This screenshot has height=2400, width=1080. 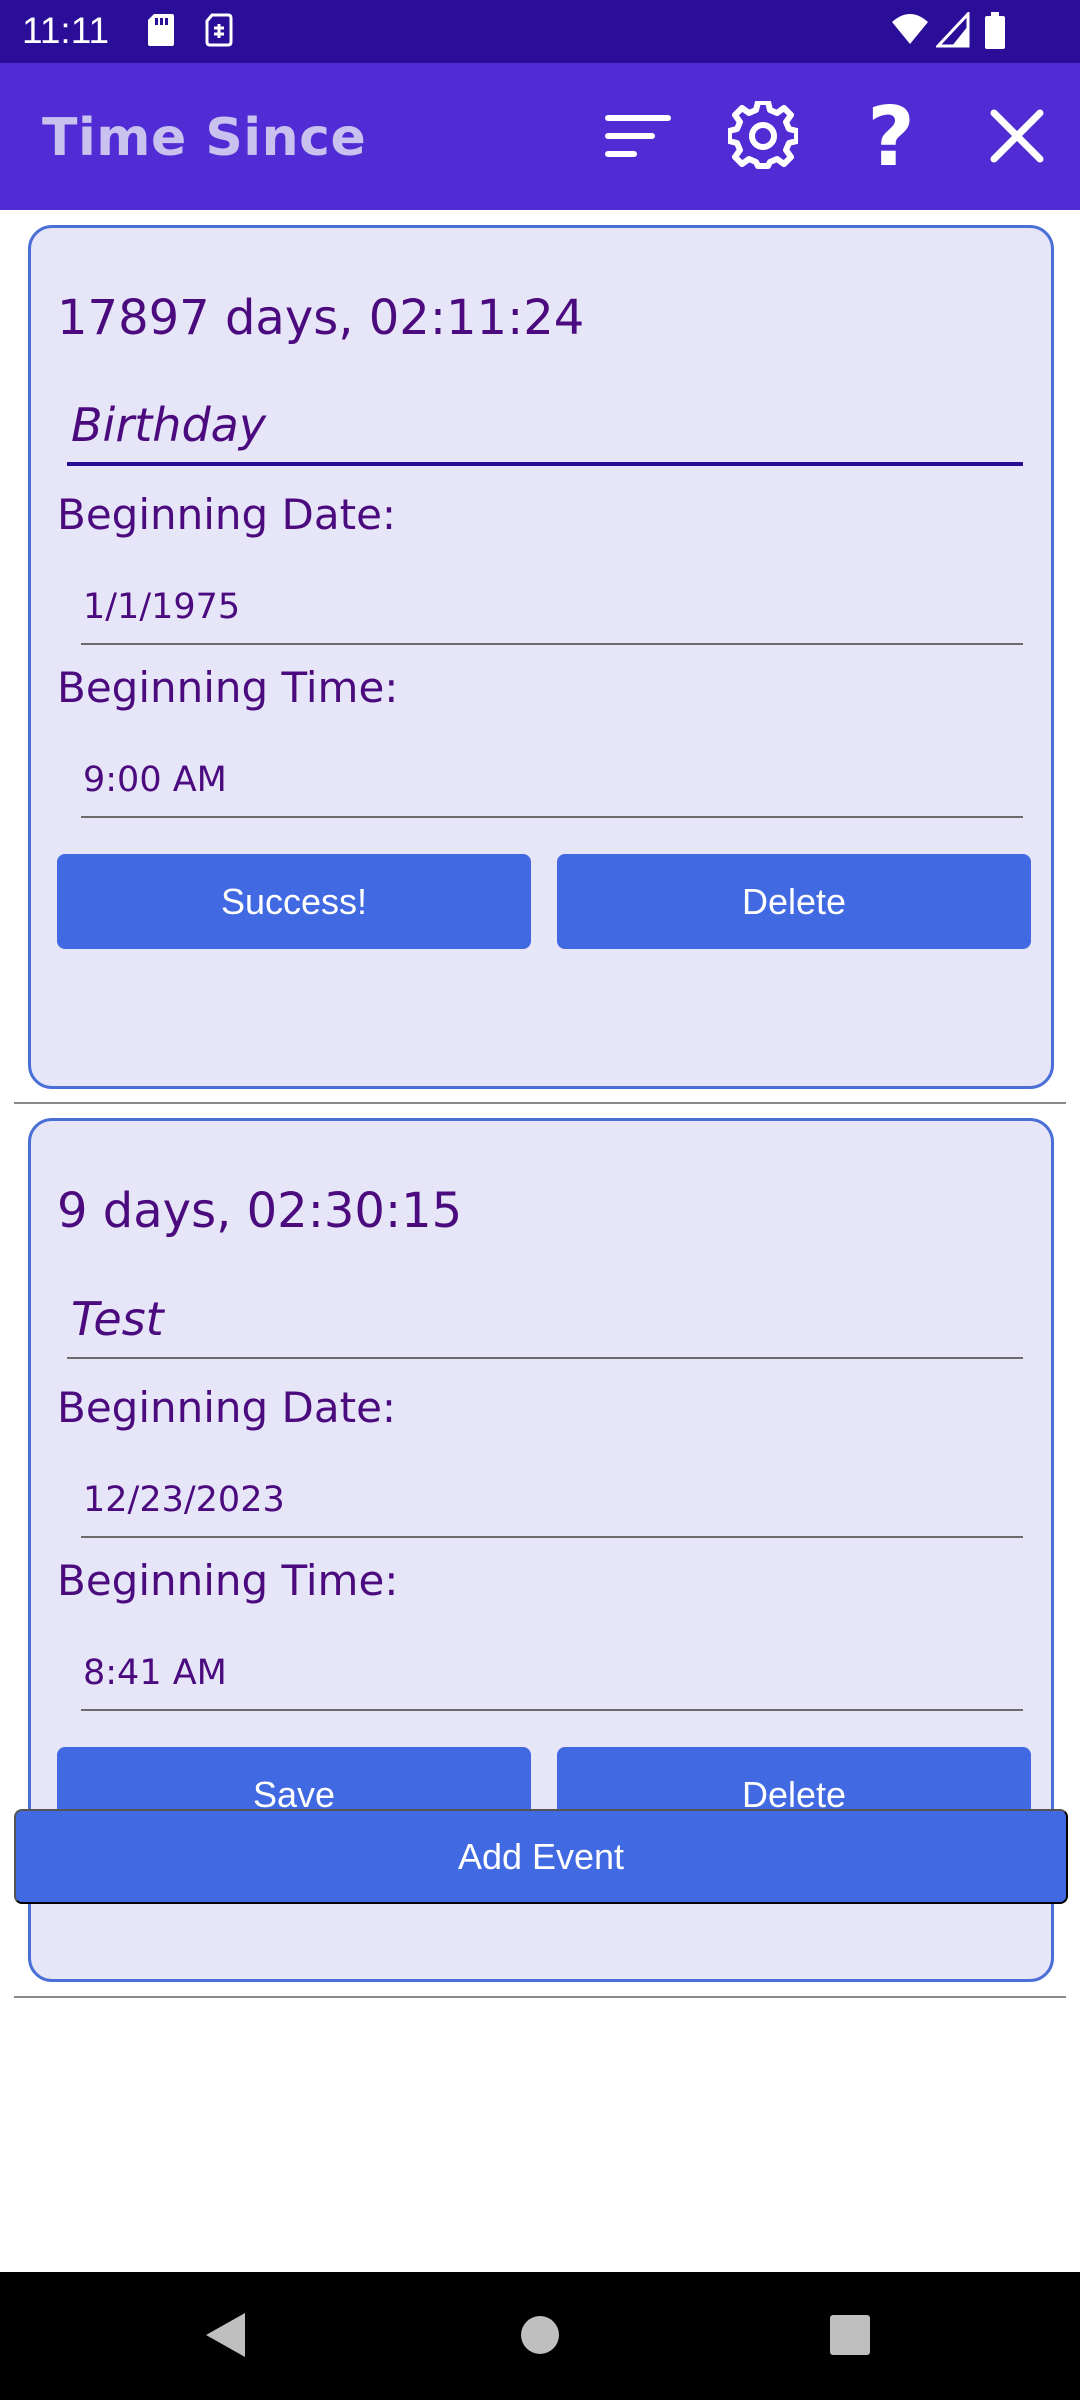 I want to click on beginning-date-picker: 1/1/1975, so click(x=552, y=610).